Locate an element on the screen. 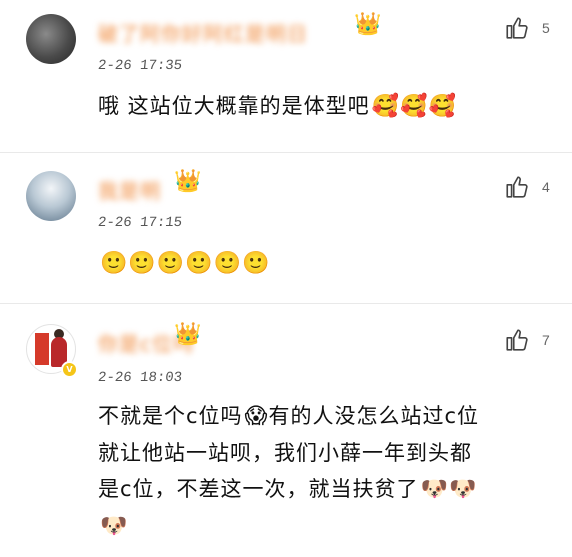 The width and height of the screenshot is (572, 557). like-button: 4 is located at coordinates (534, 187).